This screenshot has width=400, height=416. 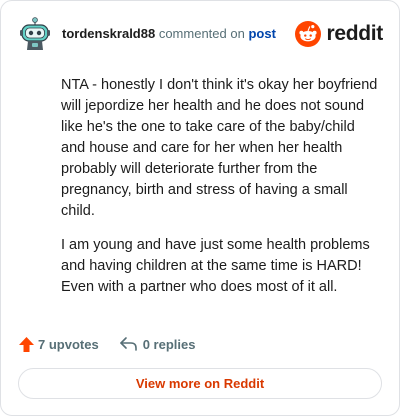 I want to click on user-avatar, so click(x=35, y=34).